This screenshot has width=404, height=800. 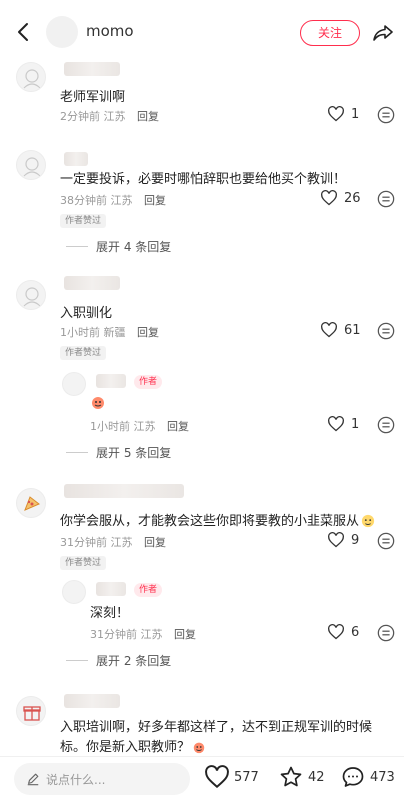 I want to click on share-icon, so click(x=383, y=33).